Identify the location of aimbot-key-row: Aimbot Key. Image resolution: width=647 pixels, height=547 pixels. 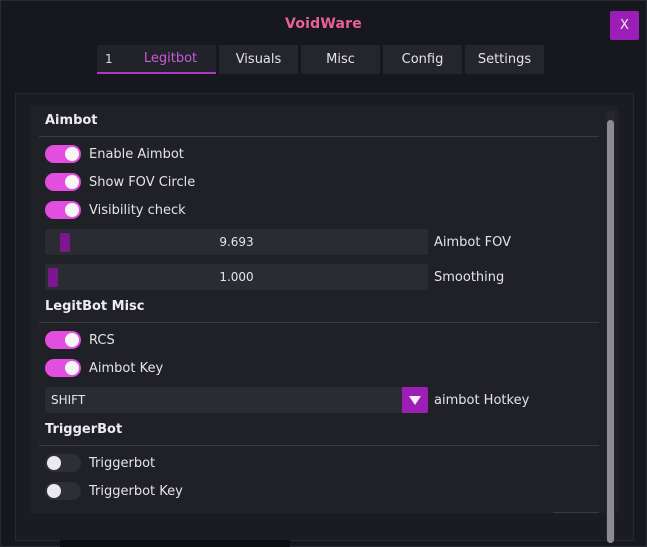
(104, 368).